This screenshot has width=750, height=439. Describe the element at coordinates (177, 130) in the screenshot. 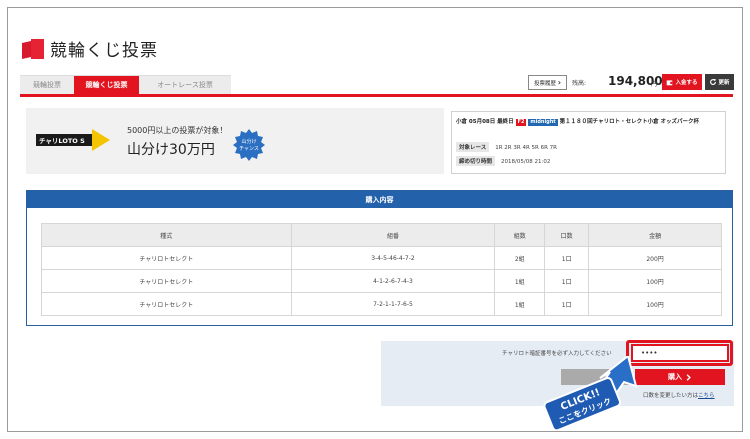

I see `banner-subtitle: 5000円以上の投票が対象！` at that location.